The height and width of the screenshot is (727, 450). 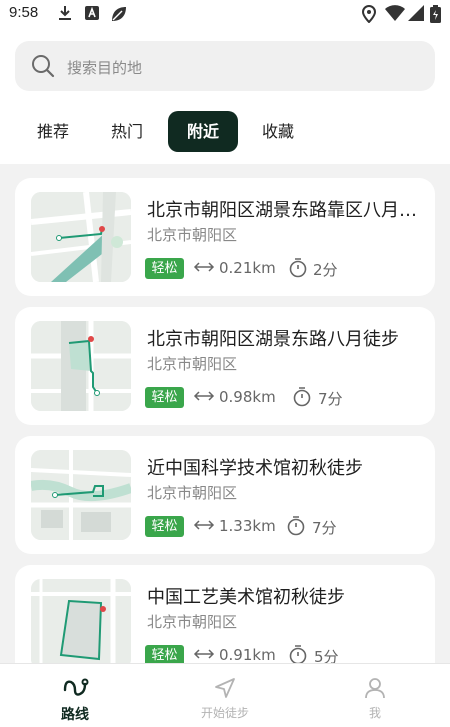 What do you see at coordinates (395, 13) in the screenshot?
I see `wifi-icon` at bounding box center [395, 13].